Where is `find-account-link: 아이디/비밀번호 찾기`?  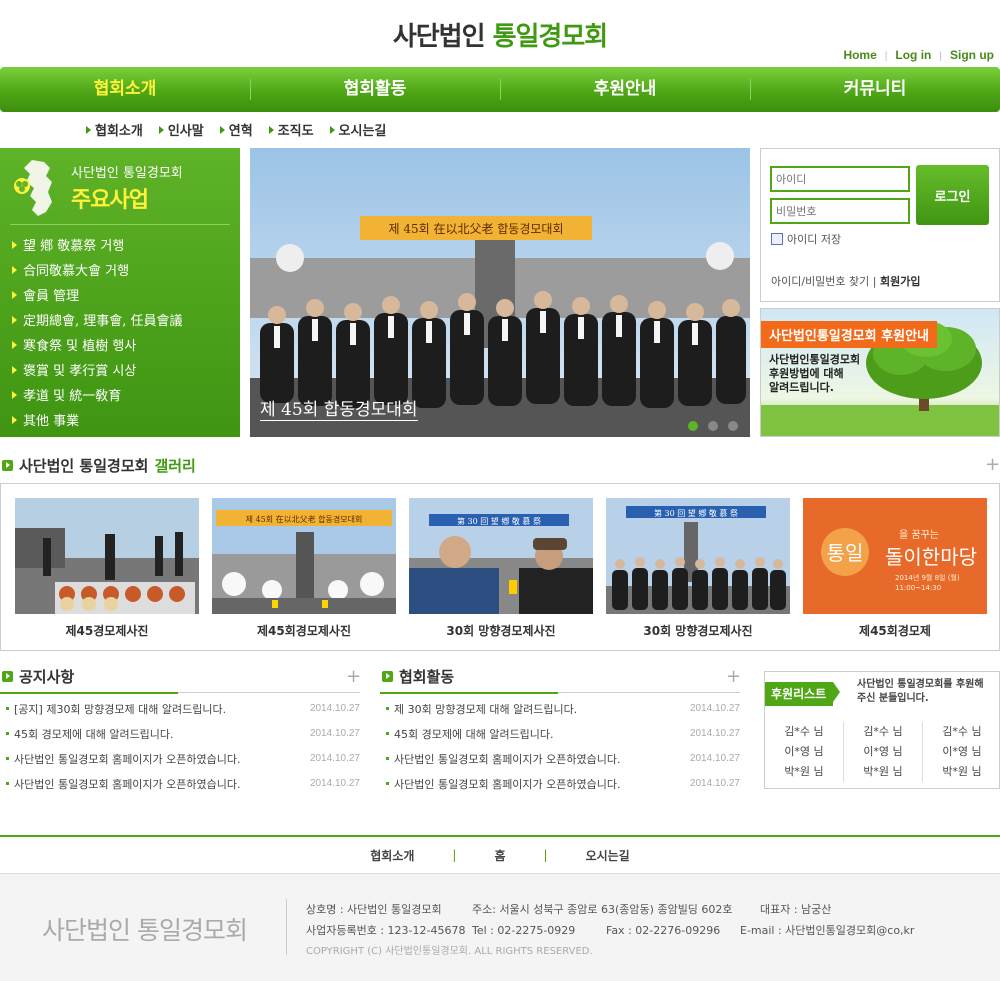 find-account-link: 아이디/비밀번호 찾기 is located at coordinates (820, 281).